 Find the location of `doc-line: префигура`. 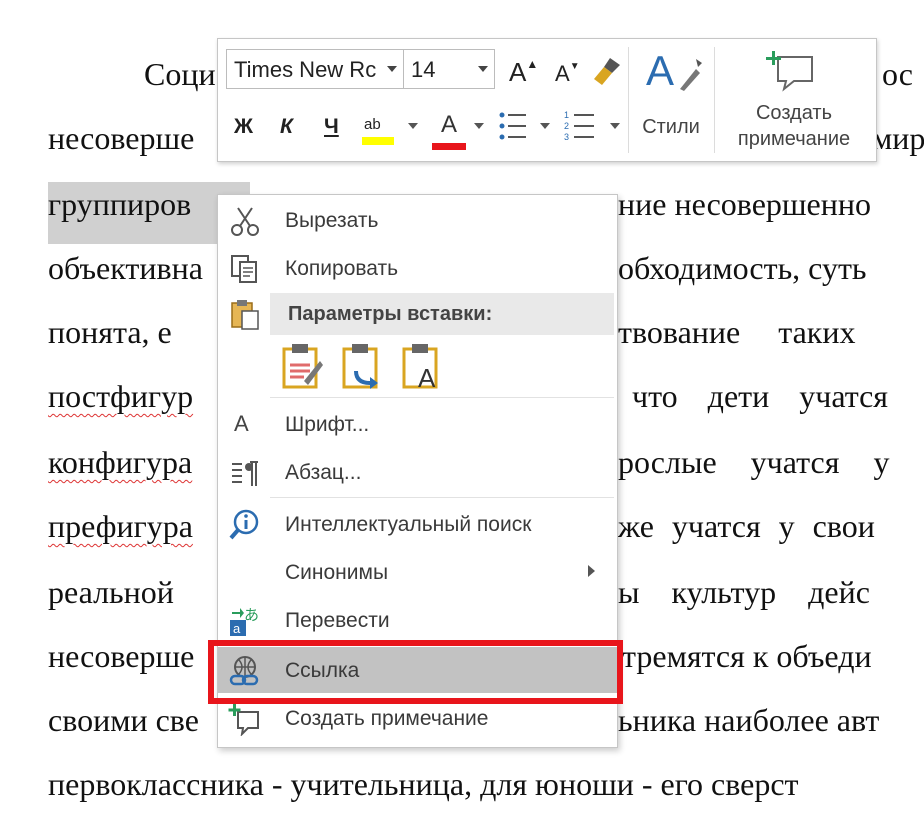

doc-line: префигура is located at coordinates (120, 526).